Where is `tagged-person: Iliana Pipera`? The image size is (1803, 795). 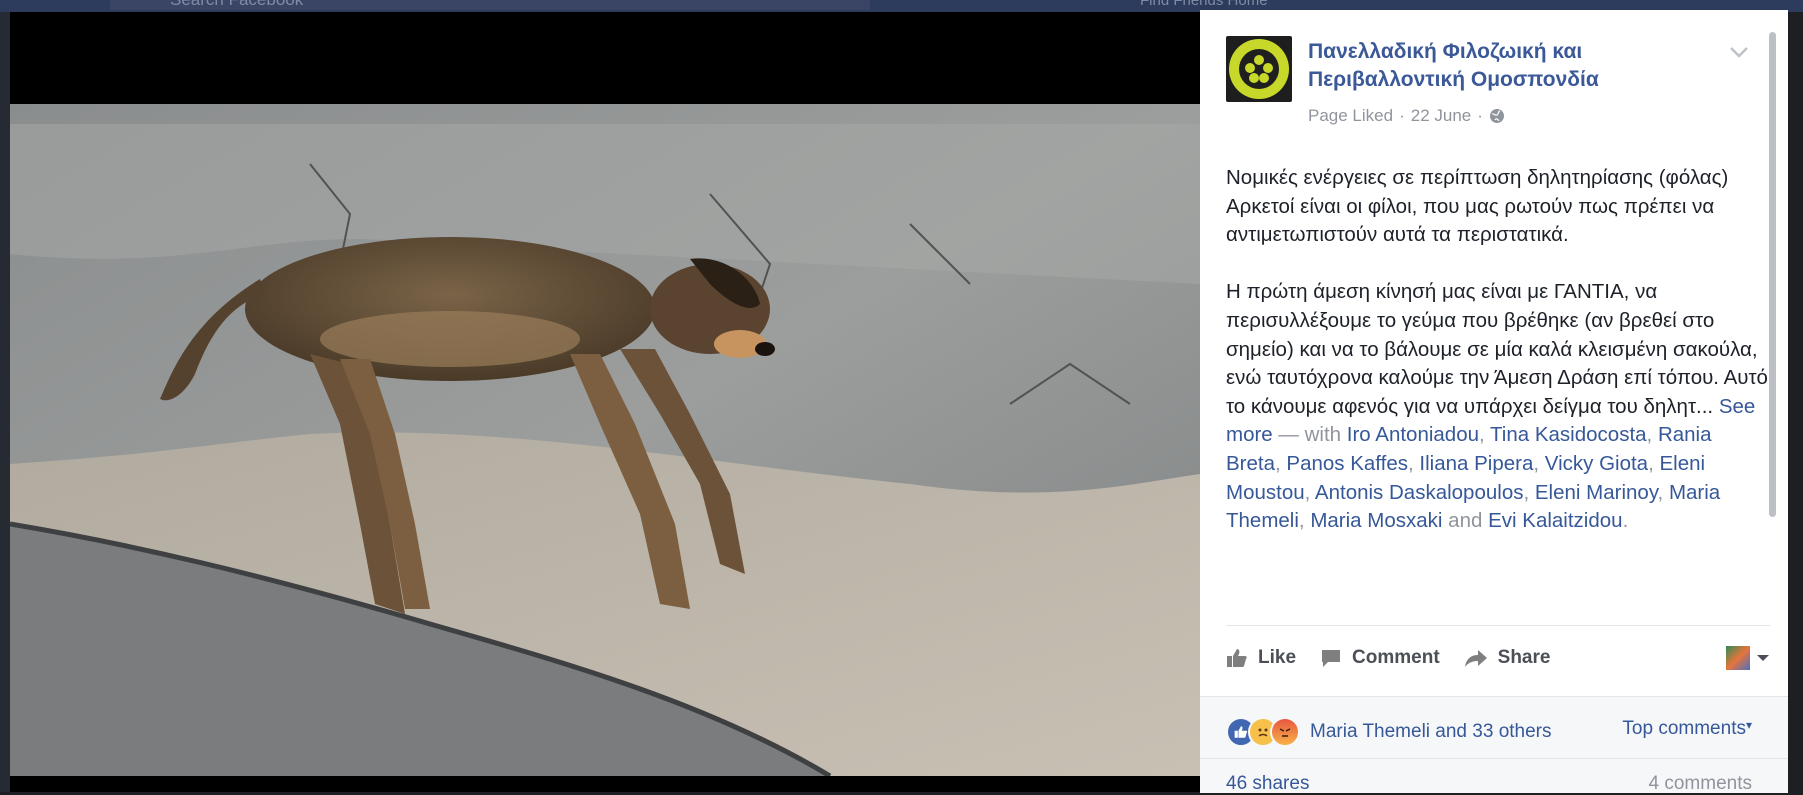 tagged-person: Iliana Pipera is located at coordinates (1476, 463).